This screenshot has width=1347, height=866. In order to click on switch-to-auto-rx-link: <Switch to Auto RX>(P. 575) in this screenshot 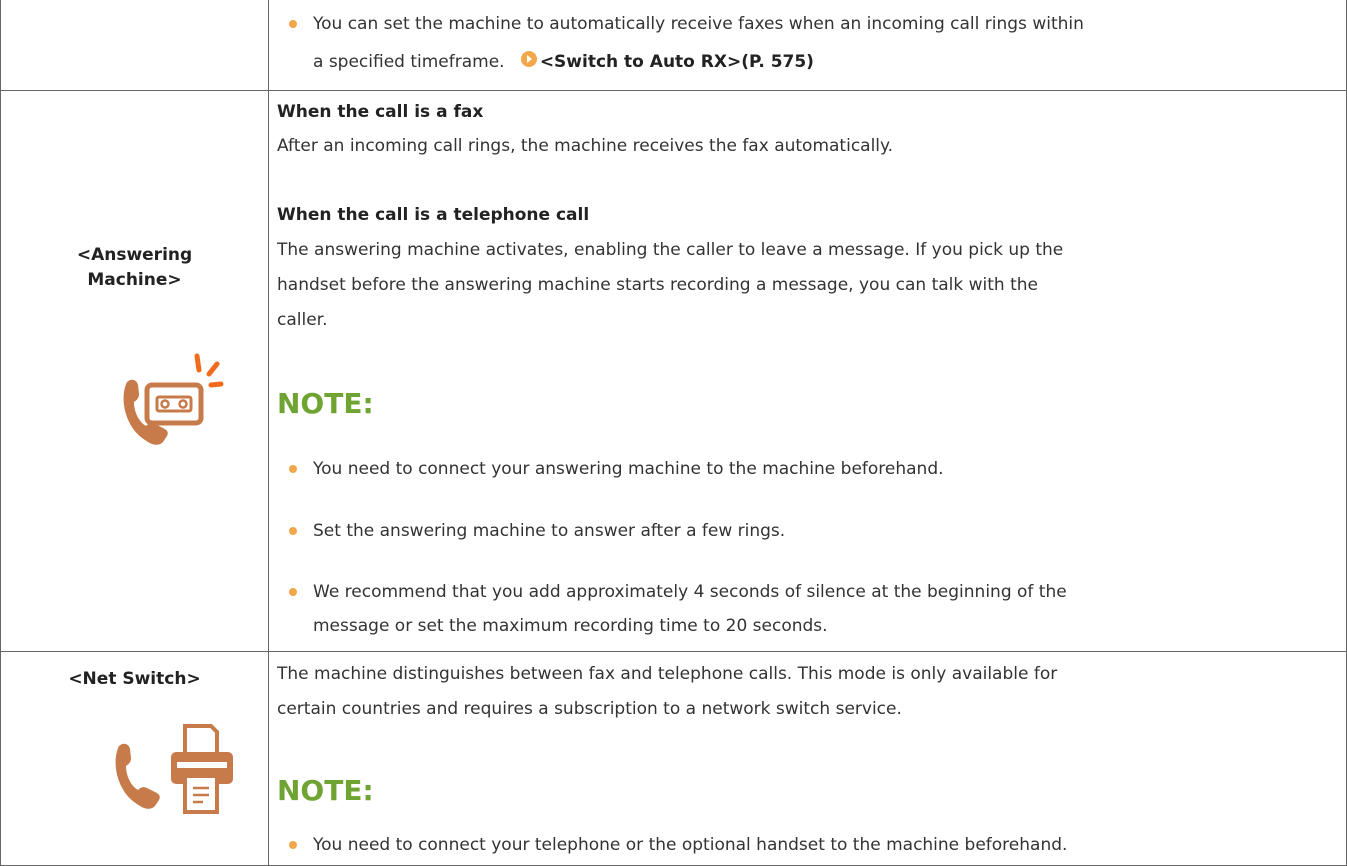, I will do `click(677, 62)`.